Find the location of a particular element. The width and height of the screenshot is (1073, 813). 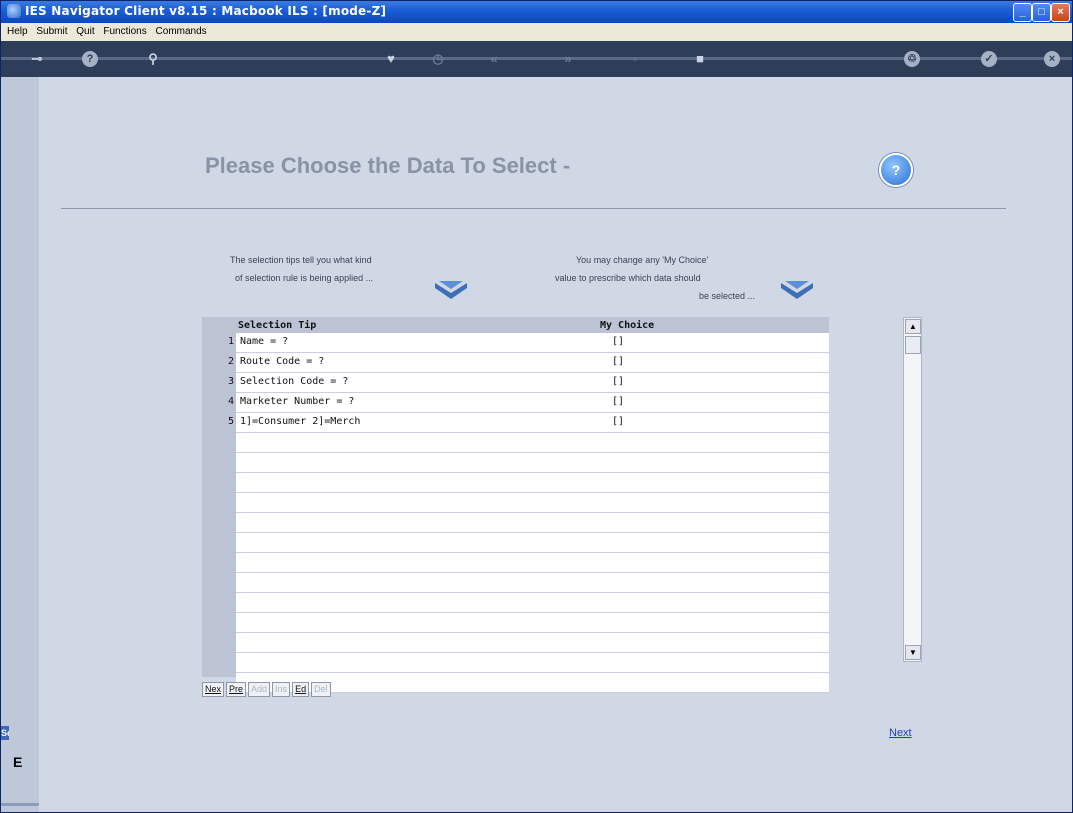

menu-quit: Quit is located at coordinates (85, 32).